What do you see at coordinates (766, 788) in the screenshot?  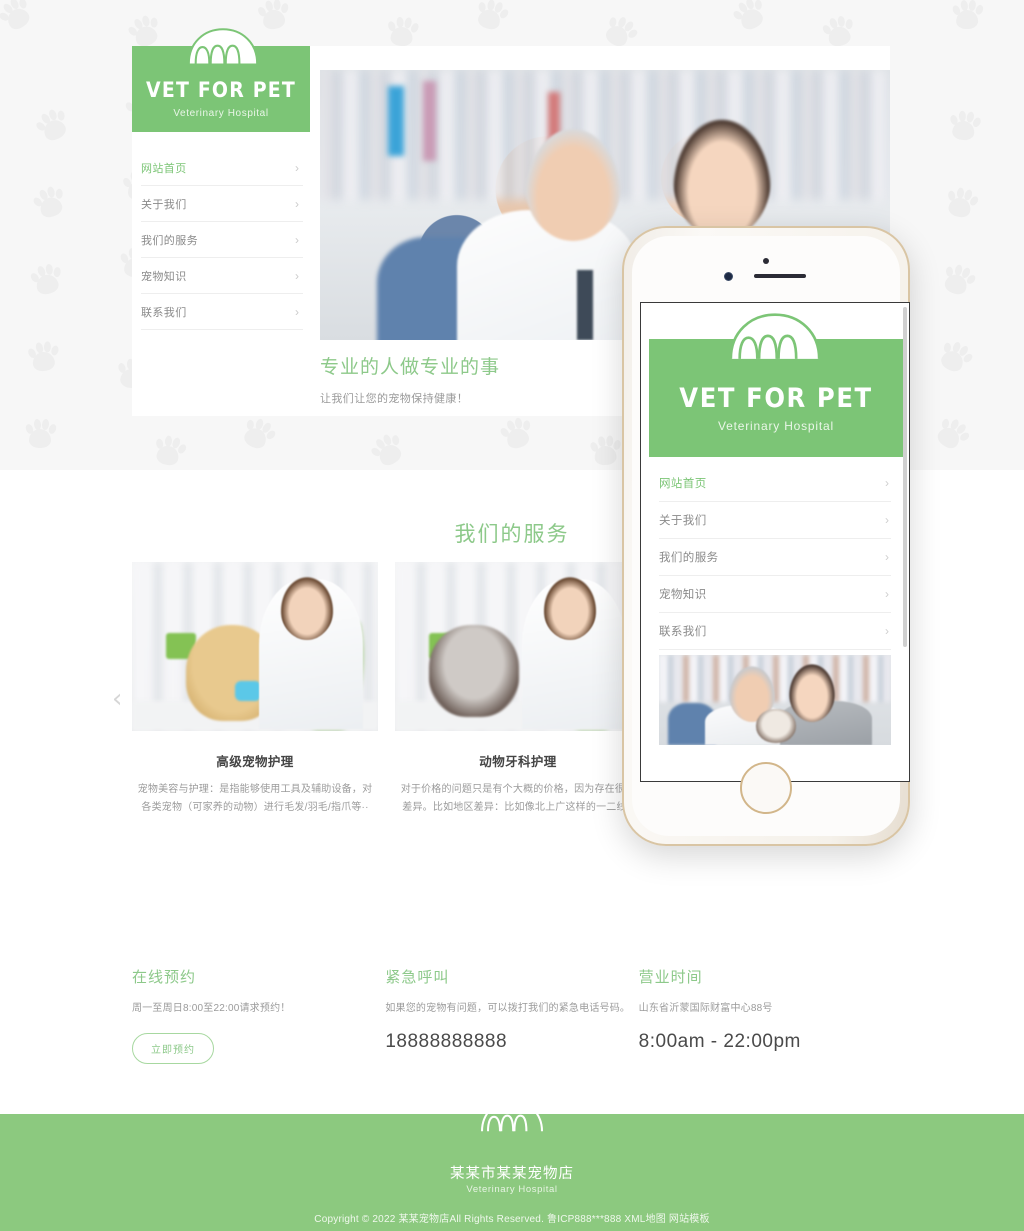 I see `home-button` at bounding box center [766, 788].